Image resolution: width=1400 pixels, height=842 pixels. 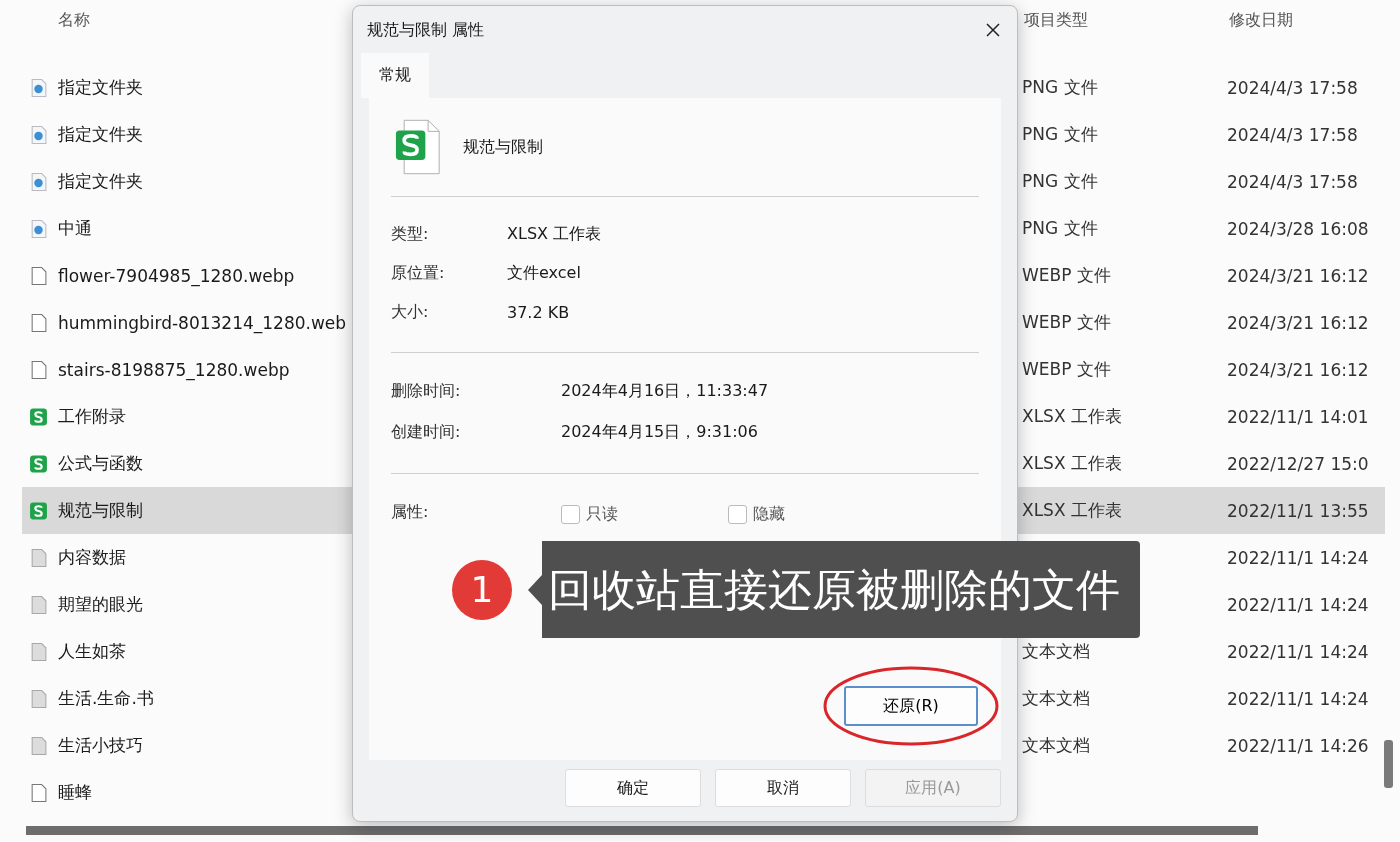 What do you see at coordinates (1298, 463) in the screenshot?
I see `modified-date: 2022/12/27 15:0` at bounding box center [1298, 463].